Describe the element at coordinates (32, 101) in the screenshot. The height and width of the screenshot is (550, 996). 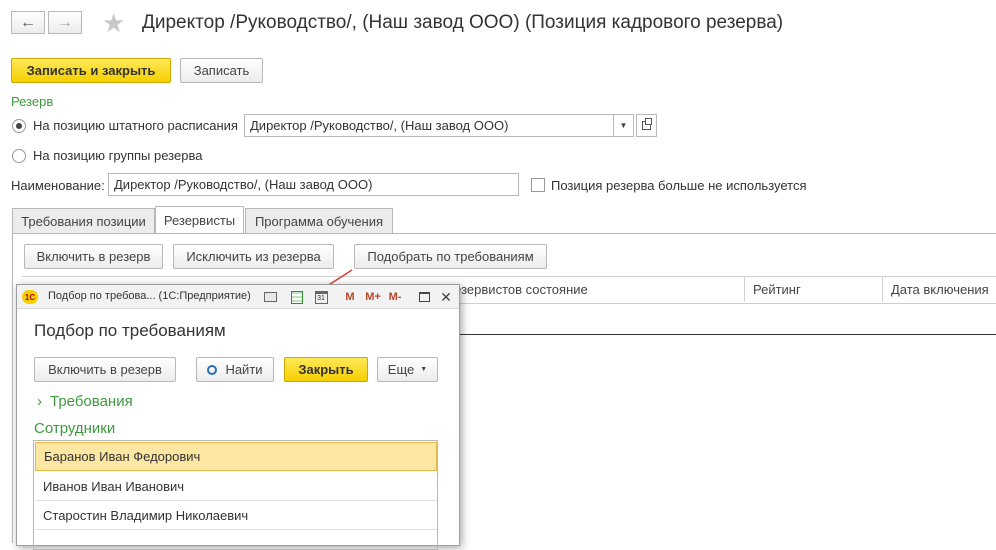
I see `reserve-section-label: Резерв` at that location.